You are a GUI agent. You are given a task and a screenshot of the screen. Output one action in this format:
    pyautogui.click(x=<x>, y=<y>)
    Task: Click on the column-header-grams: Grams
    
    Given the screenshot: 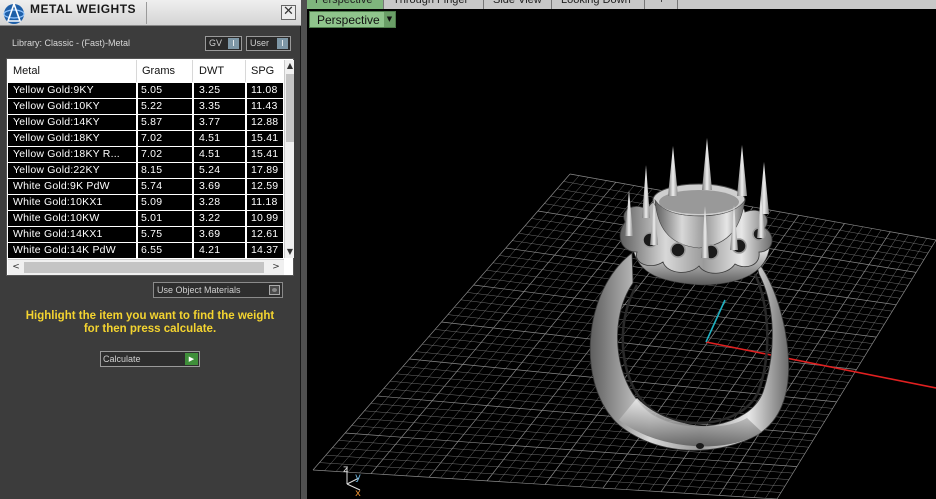 What is the action you would take?
    pyautogui.click(x=158, y=71)
    